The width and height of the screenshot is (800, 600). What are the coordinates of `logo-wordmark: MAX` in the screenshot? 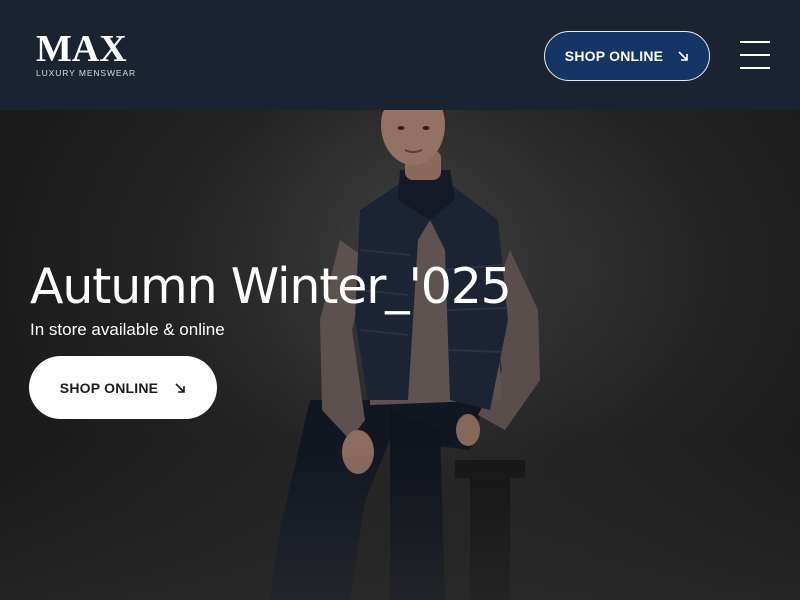 It's located at (81, 49).